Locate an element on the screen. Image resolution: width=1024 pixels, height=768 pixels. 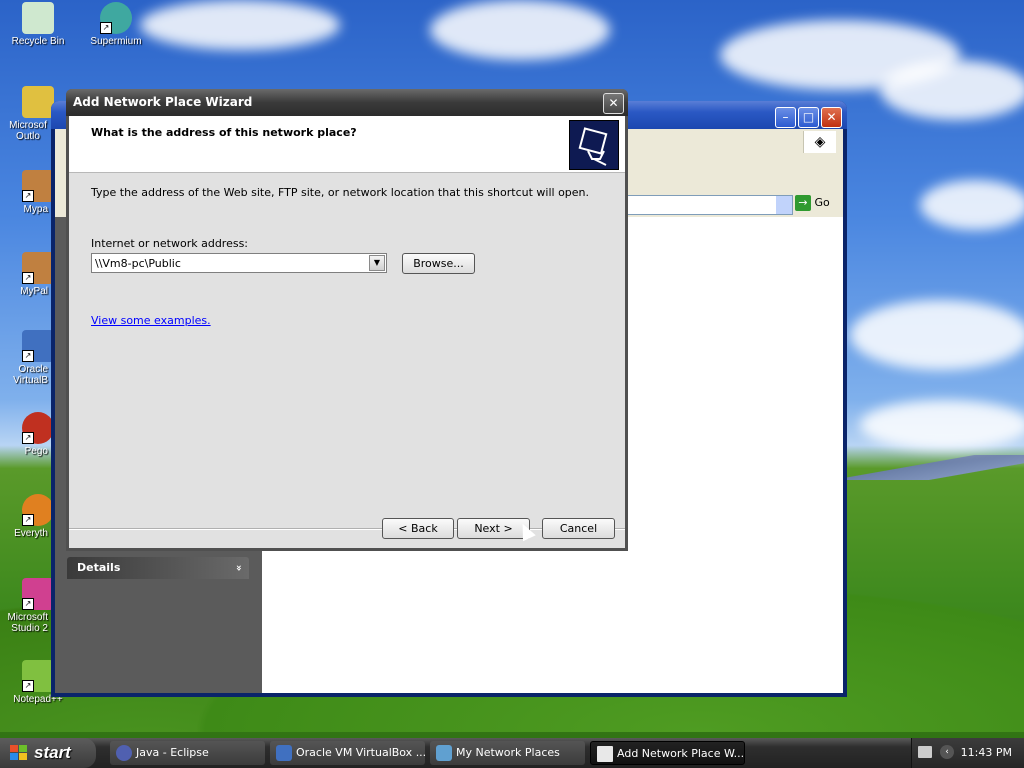
address-value: \\Vm8-pc\Public is located at coordinates (138, 263).